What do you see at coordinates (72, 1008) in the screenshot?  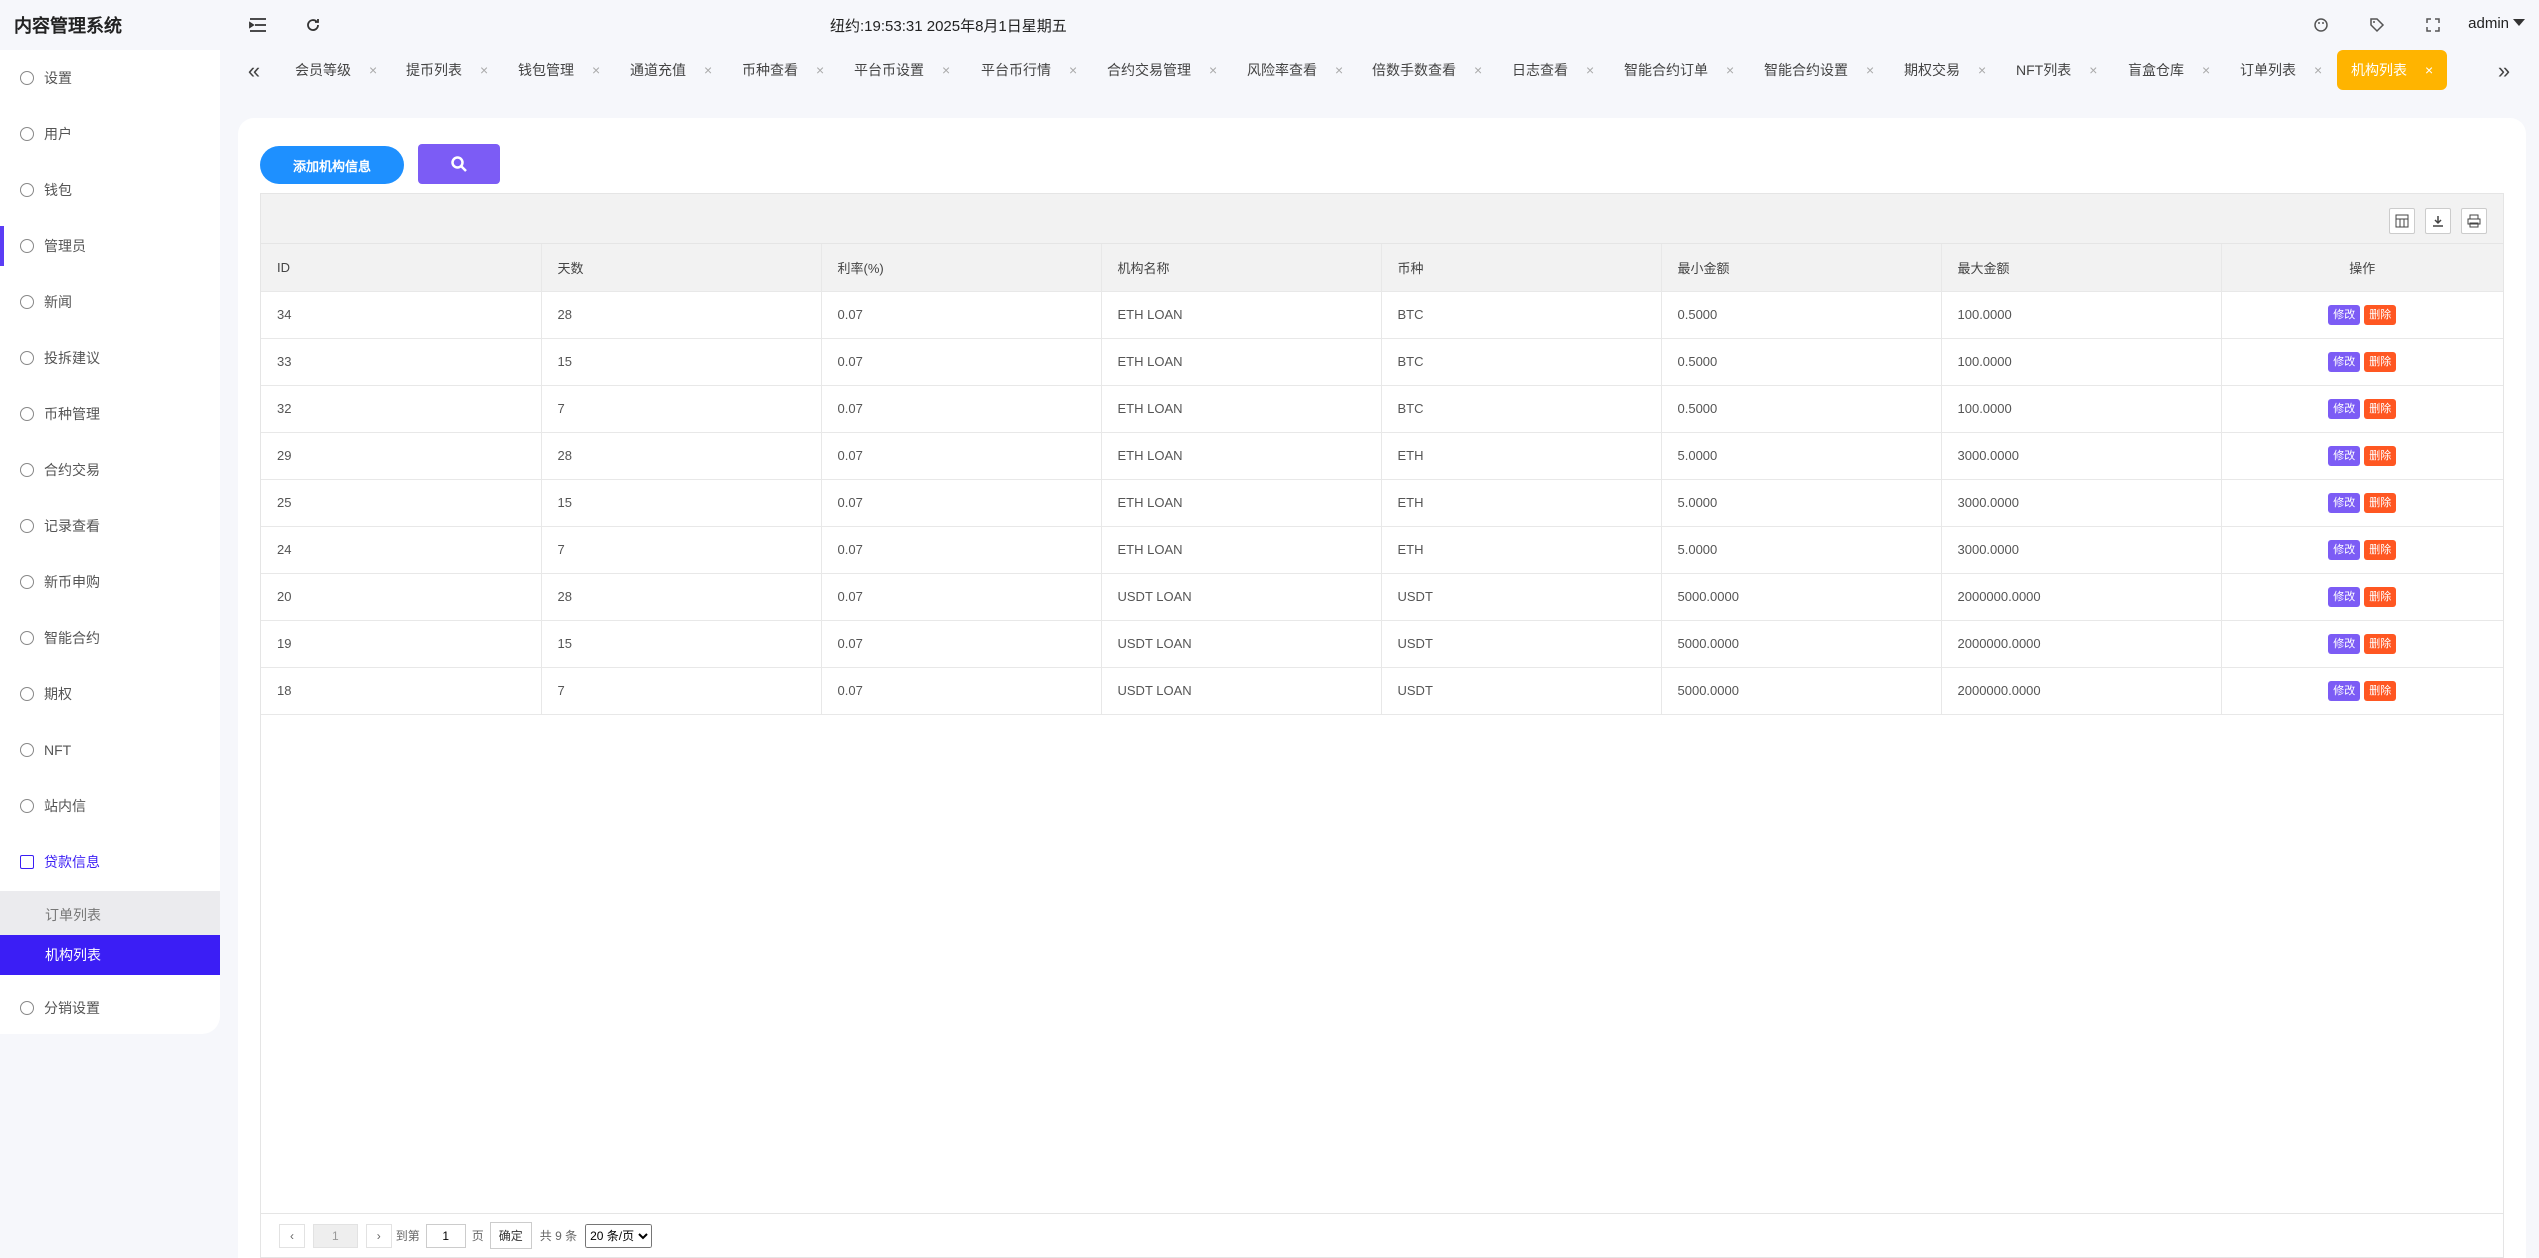 I see `sidebar-item-label: 分销设置` at bounding box center [72, 1008].